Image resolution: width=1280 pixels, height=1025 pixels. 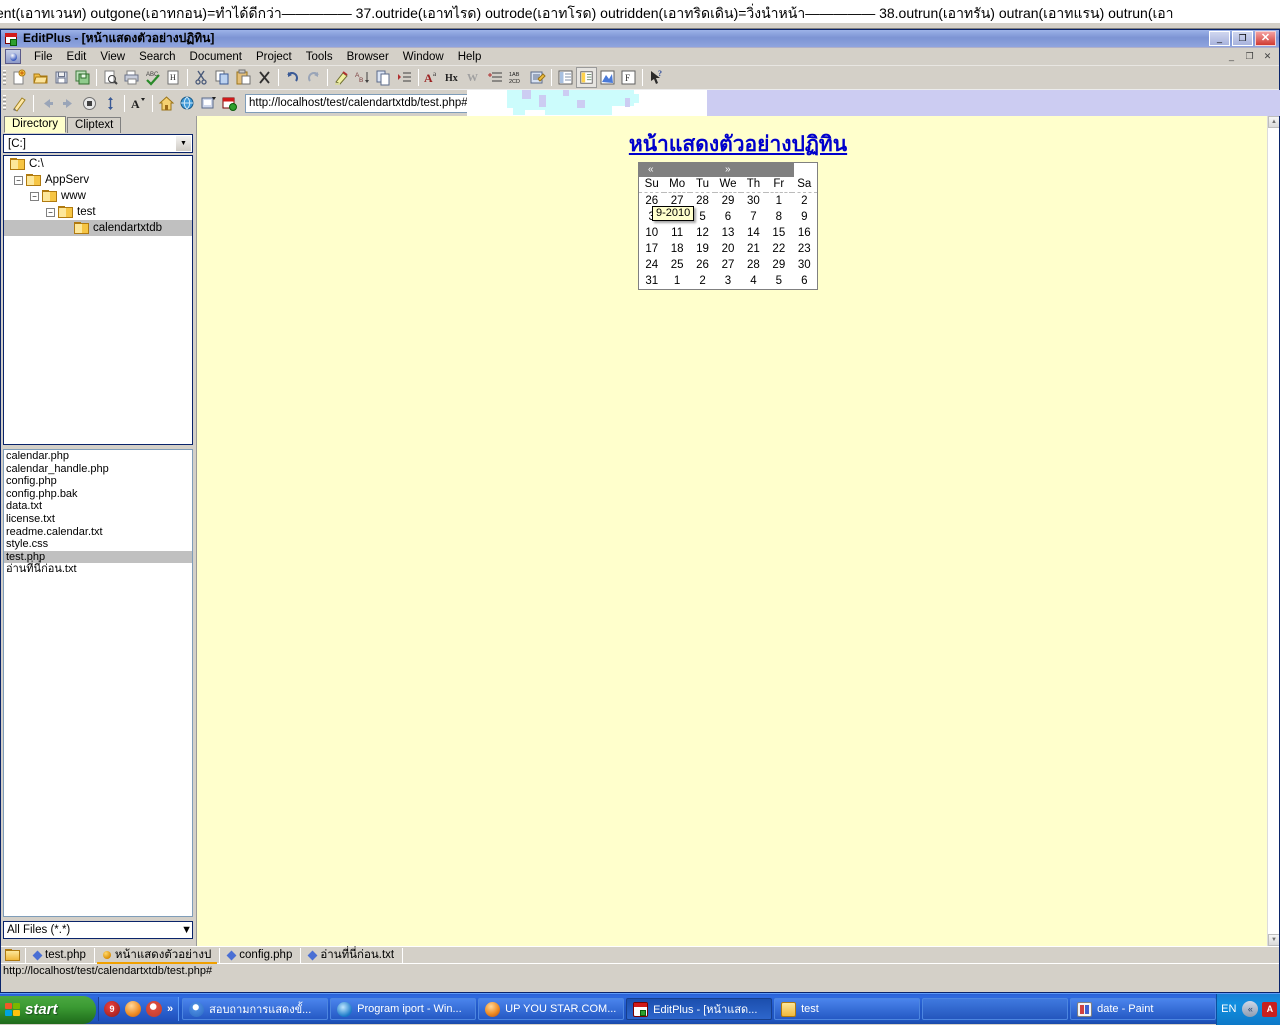 What do you see at coordinates (138, 103) in the screenshot?
I see `font-size-icon: A` at bounding box center [138, 103].